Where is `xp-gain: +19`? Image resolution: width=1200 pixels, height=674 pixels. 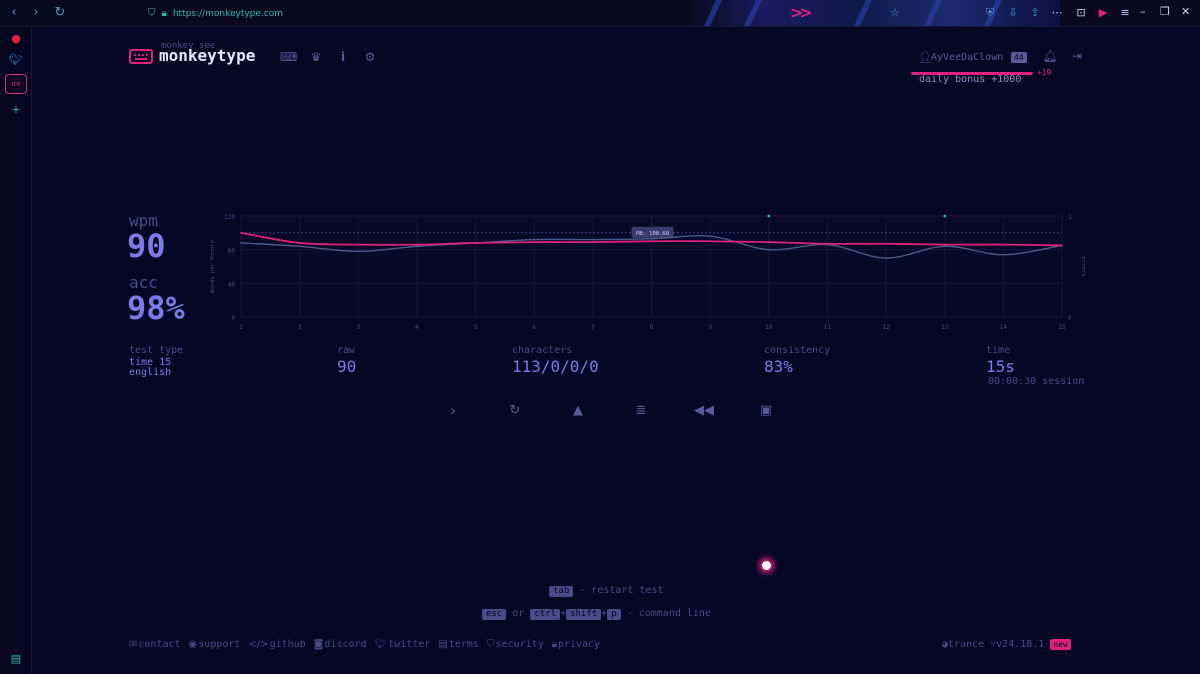
xp-gain: +19 is located at coordinates (1044, 72).